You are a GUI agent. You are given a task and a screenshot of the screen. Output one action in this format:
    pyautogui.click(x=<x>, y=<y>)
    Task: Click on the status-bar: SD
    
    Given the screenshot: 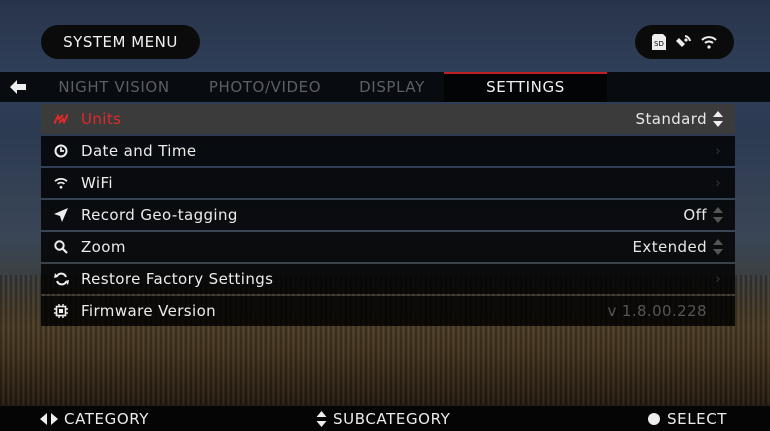 What is the action you would take?
    pyautogui.click(x=684, y=42)
    